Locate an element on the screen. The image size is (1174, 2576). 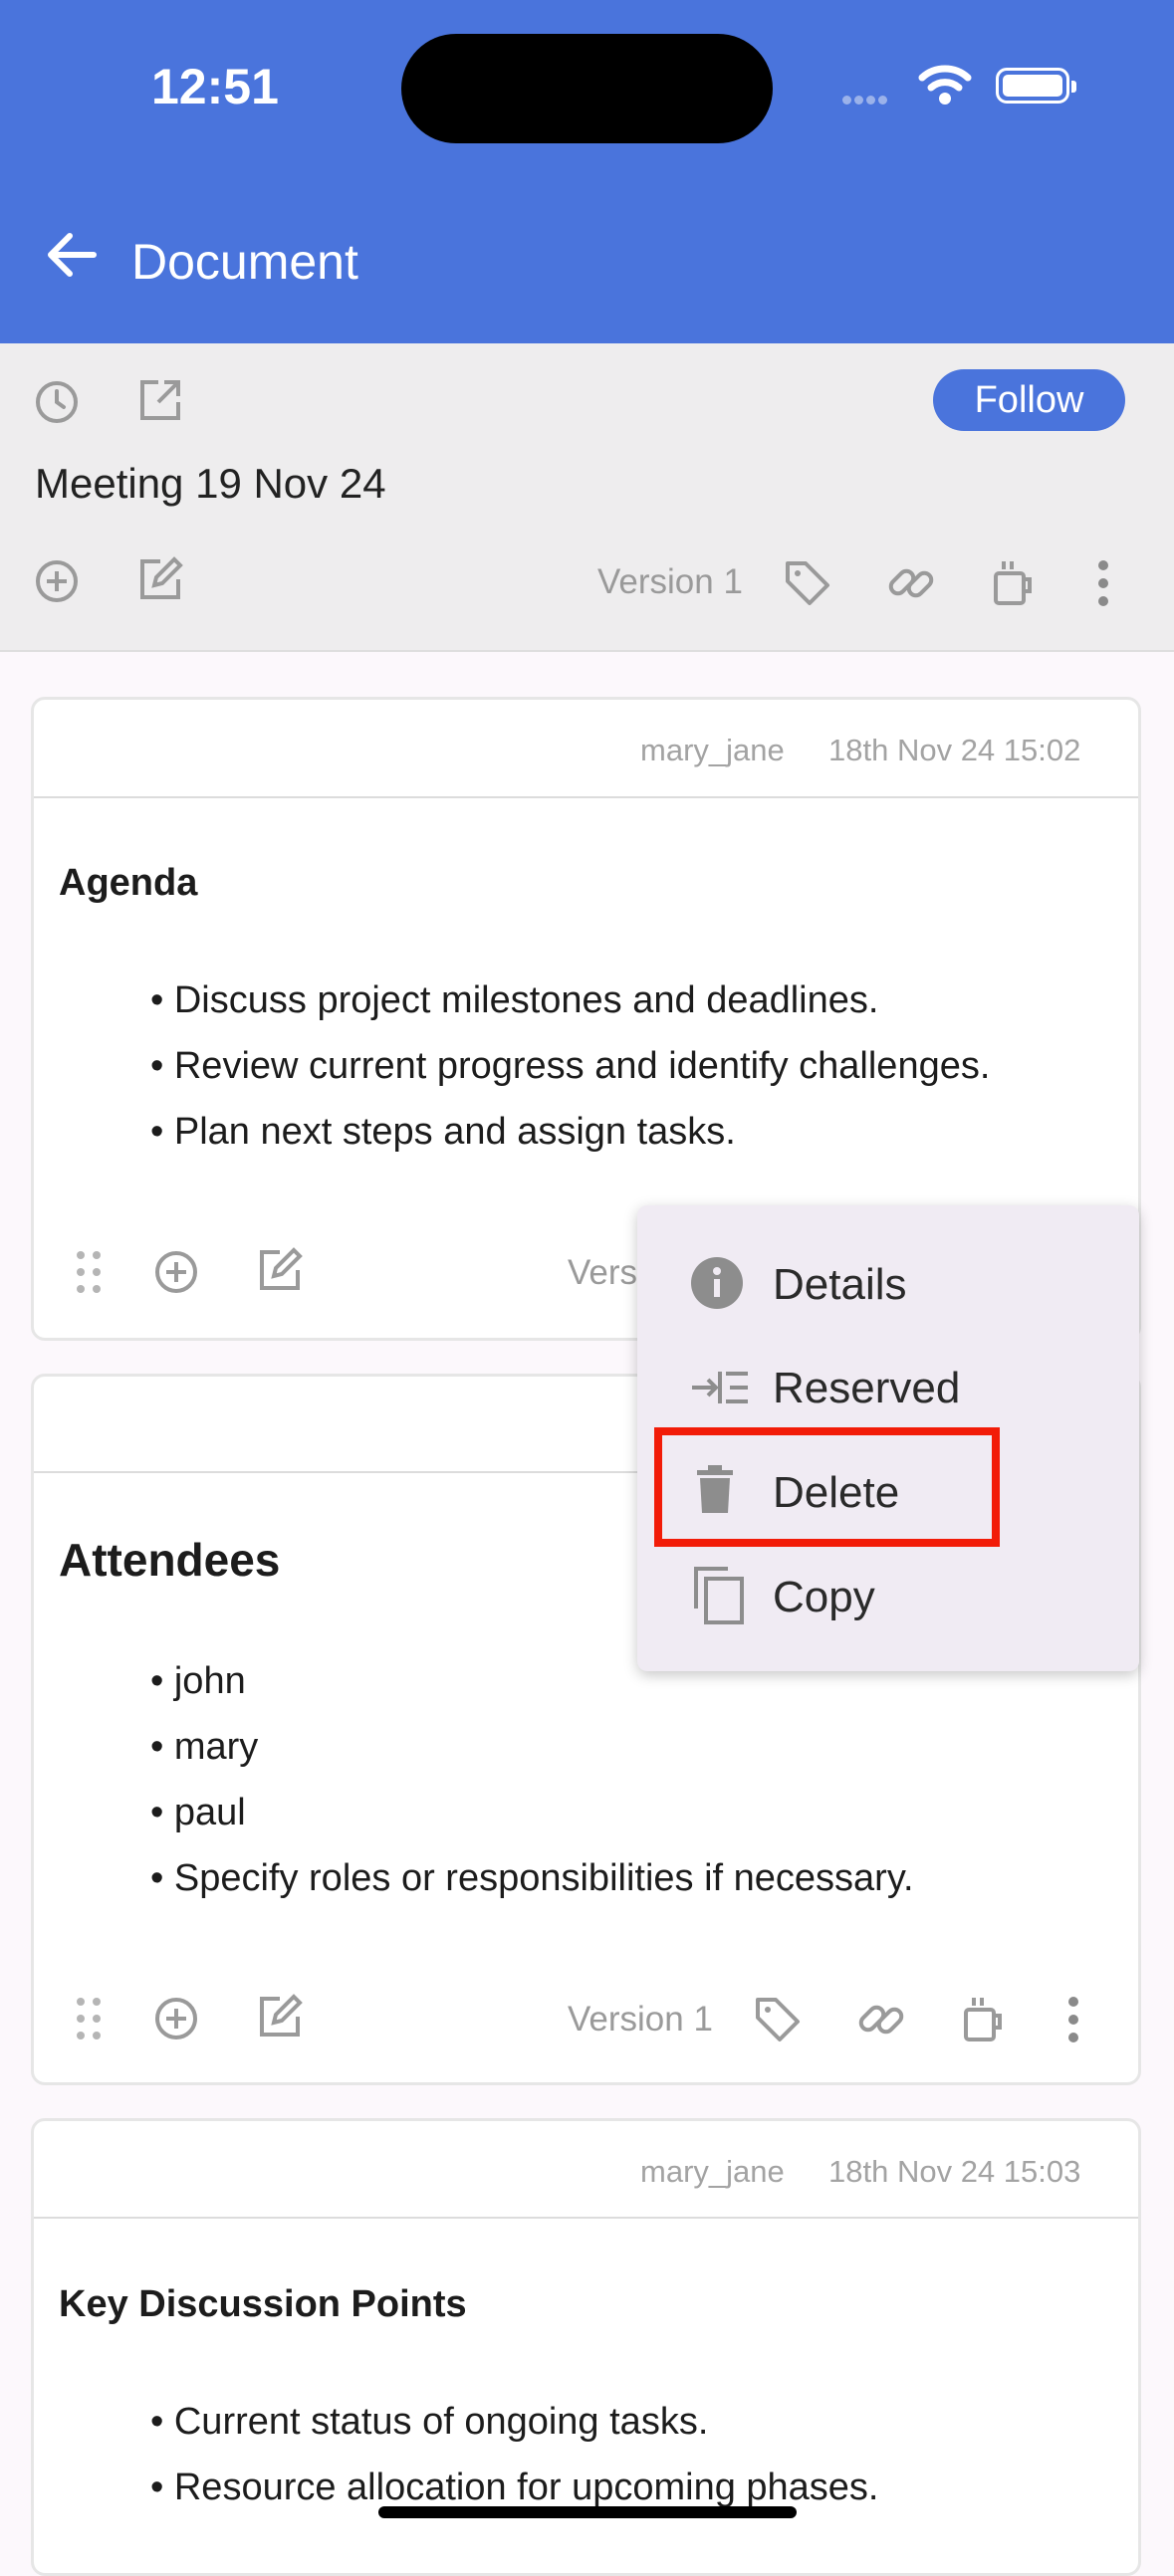
status-time: 12:51 is located at coordinates (215, 86).